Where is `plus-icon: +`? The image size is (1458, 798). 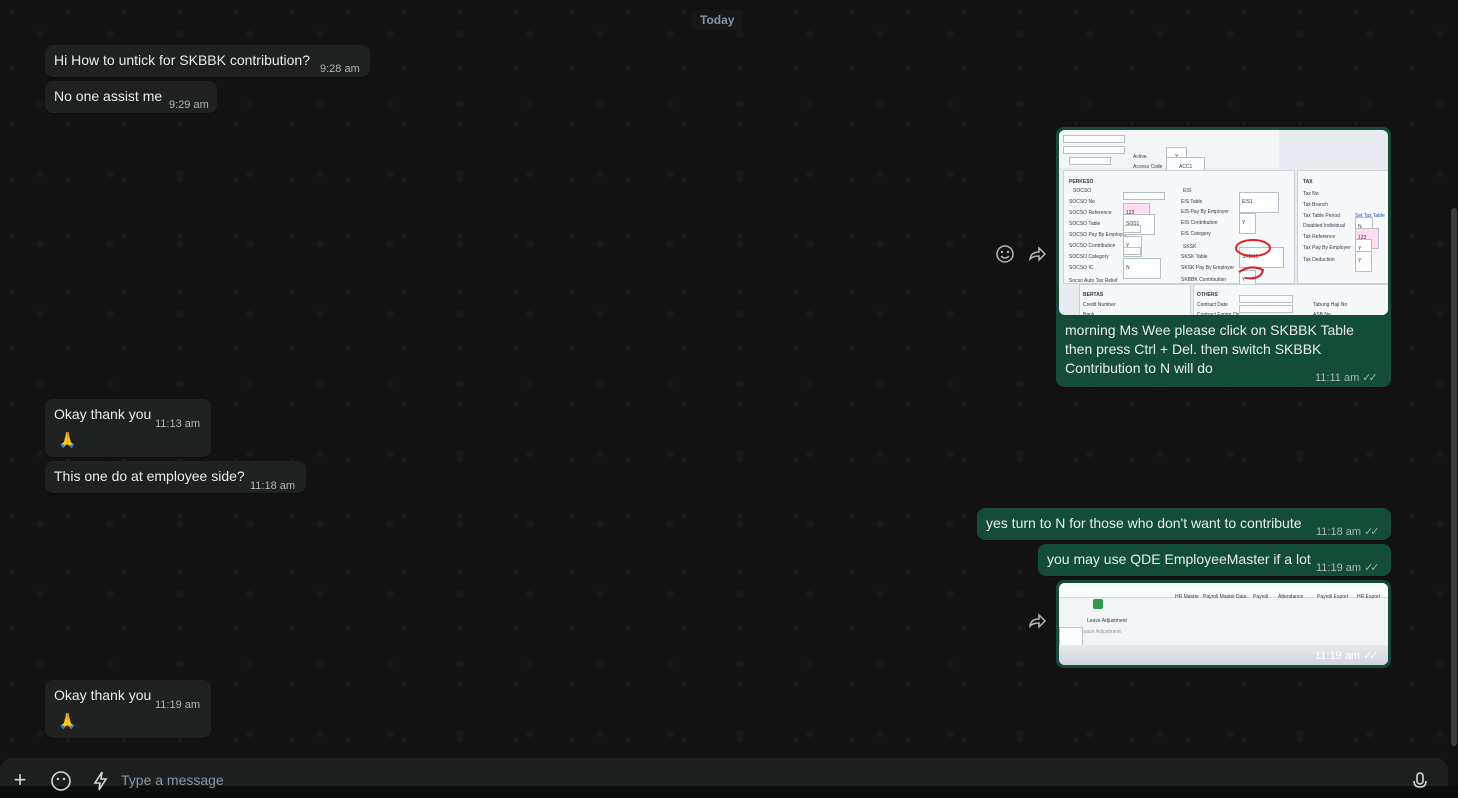
plus-icon: + is located at coordinates (20, 780).